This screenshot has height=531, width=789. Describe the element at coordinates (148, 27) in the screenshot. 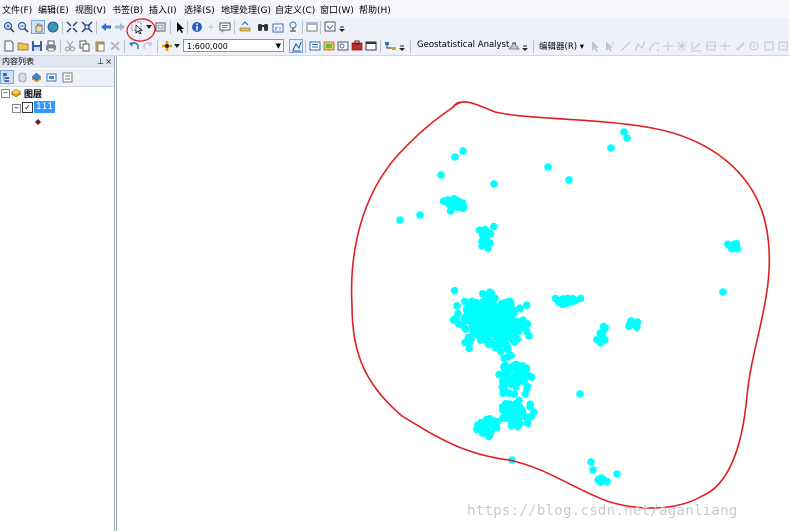

I see `dropdown-arrow-icon` at that location.